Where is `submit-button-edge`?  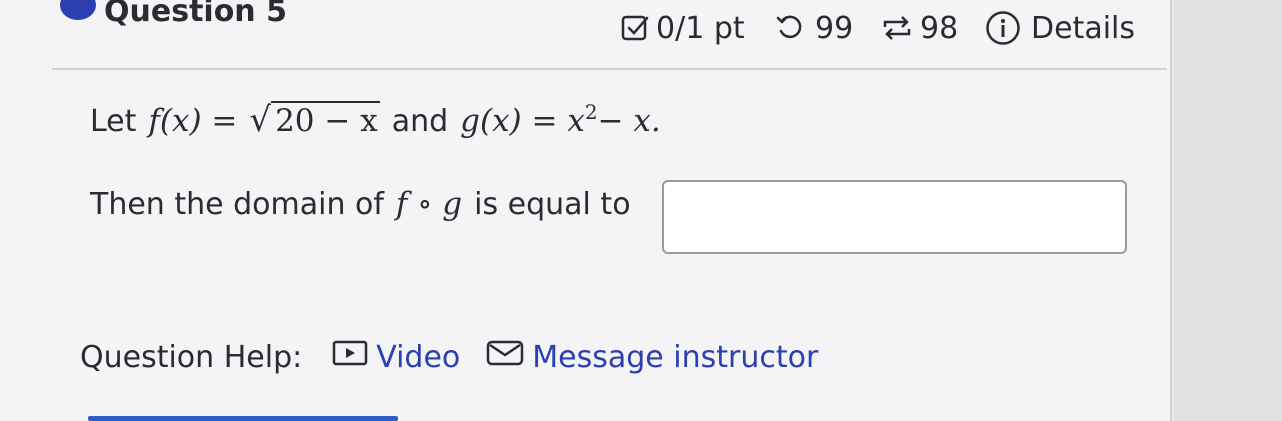 submit-button-edge is located at coordinates (243, 418).